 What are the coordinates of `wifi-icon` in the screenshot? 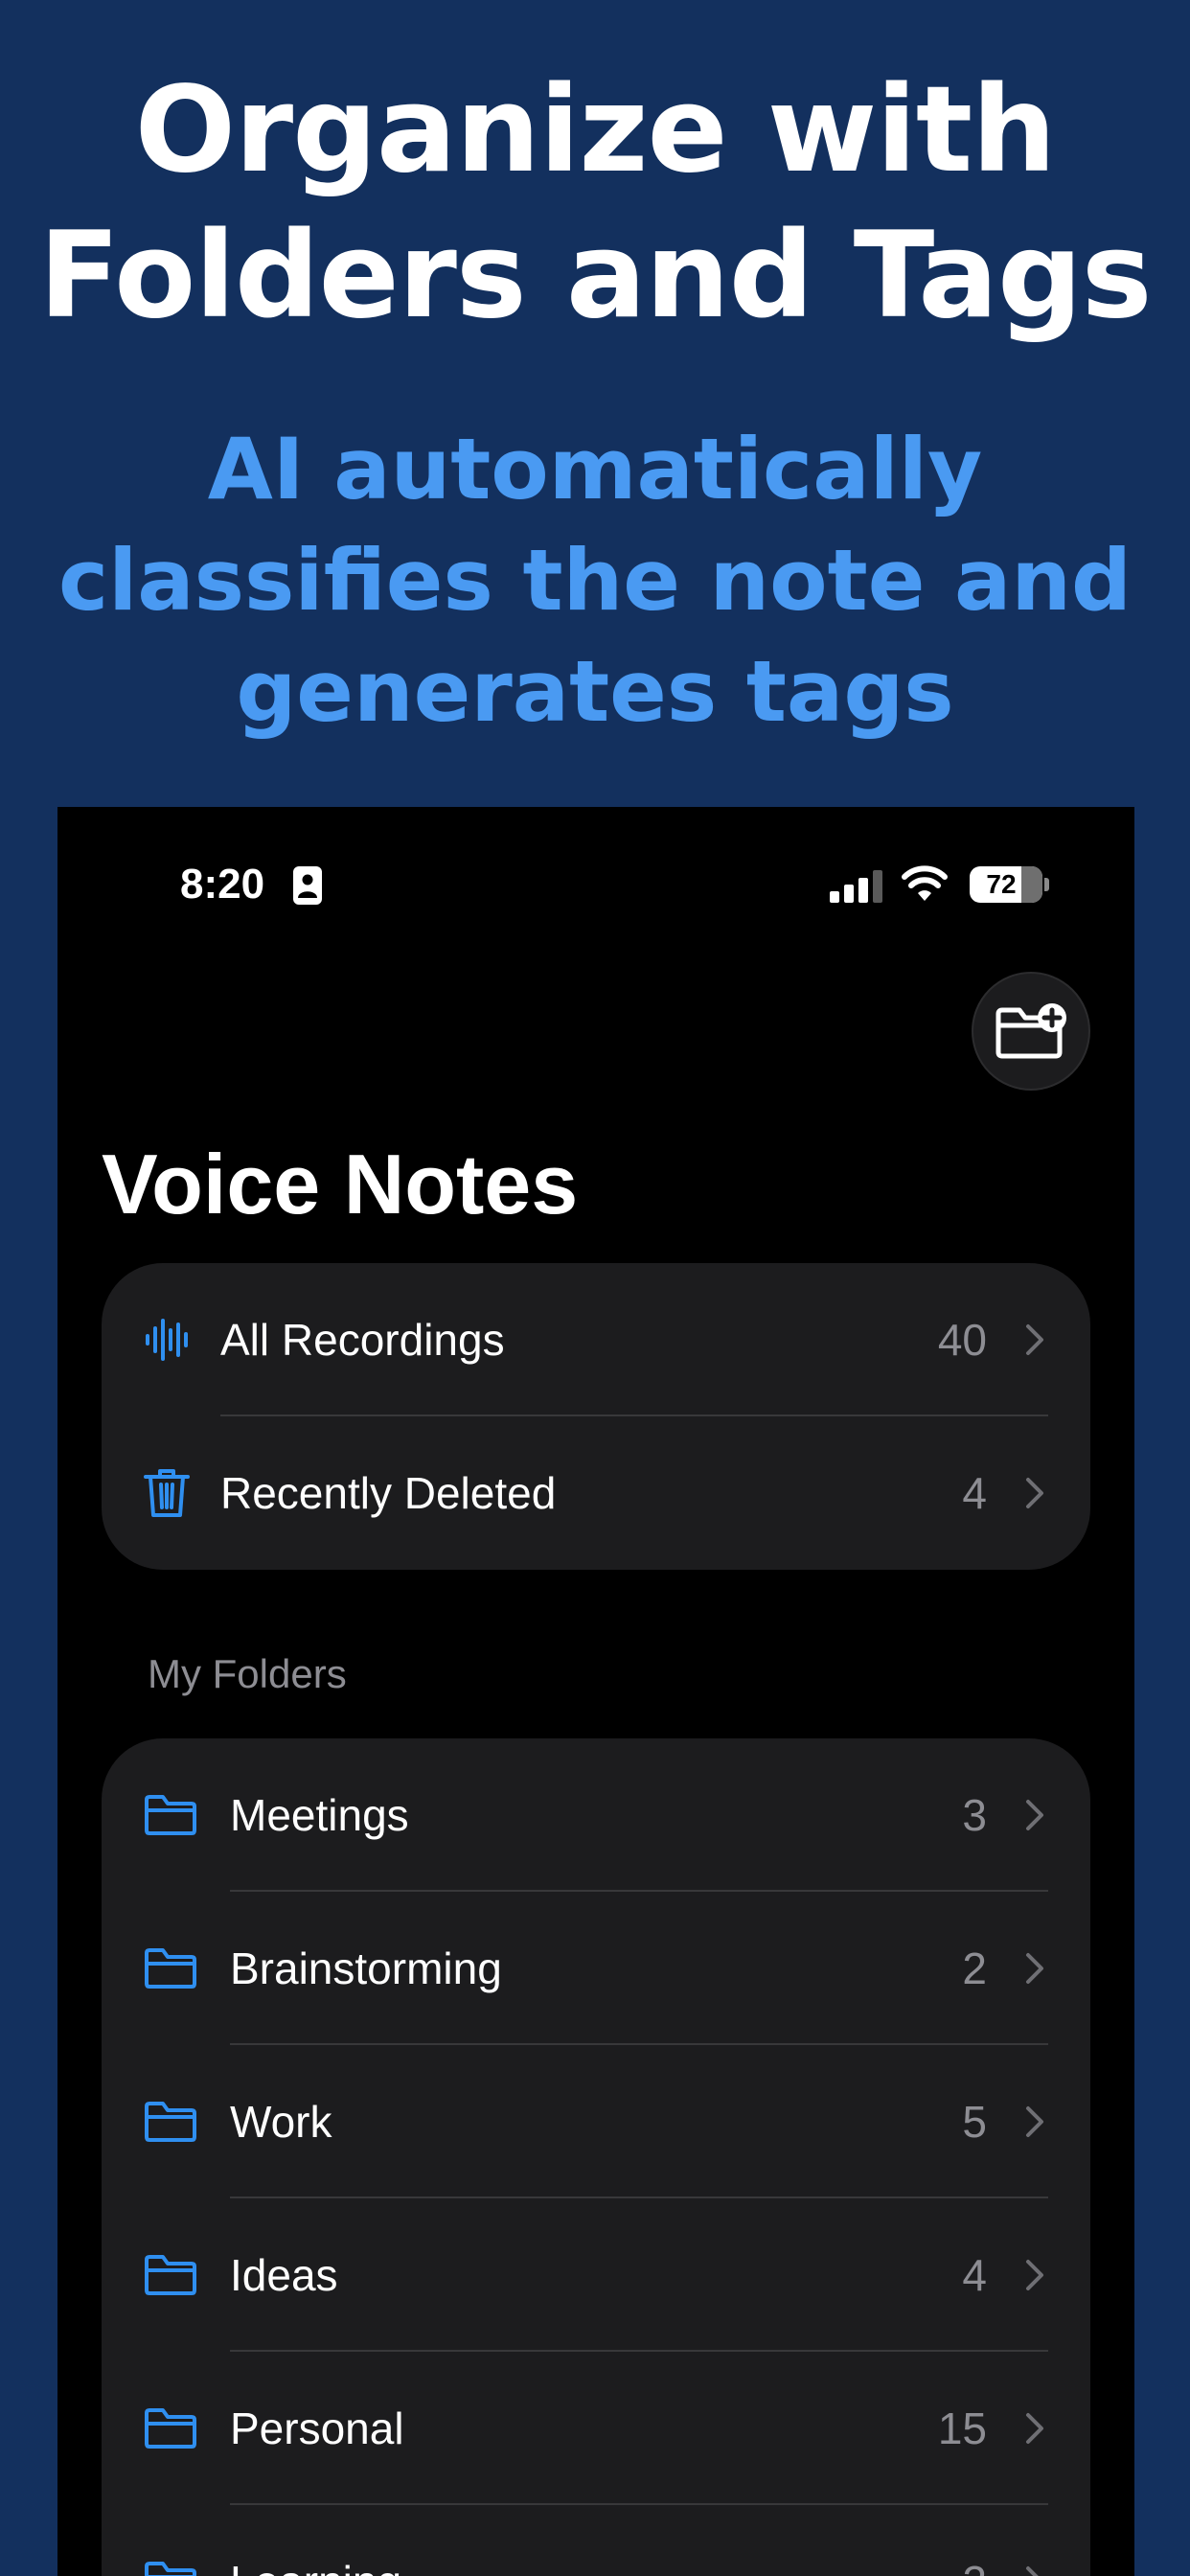 It's located at (925, 883).